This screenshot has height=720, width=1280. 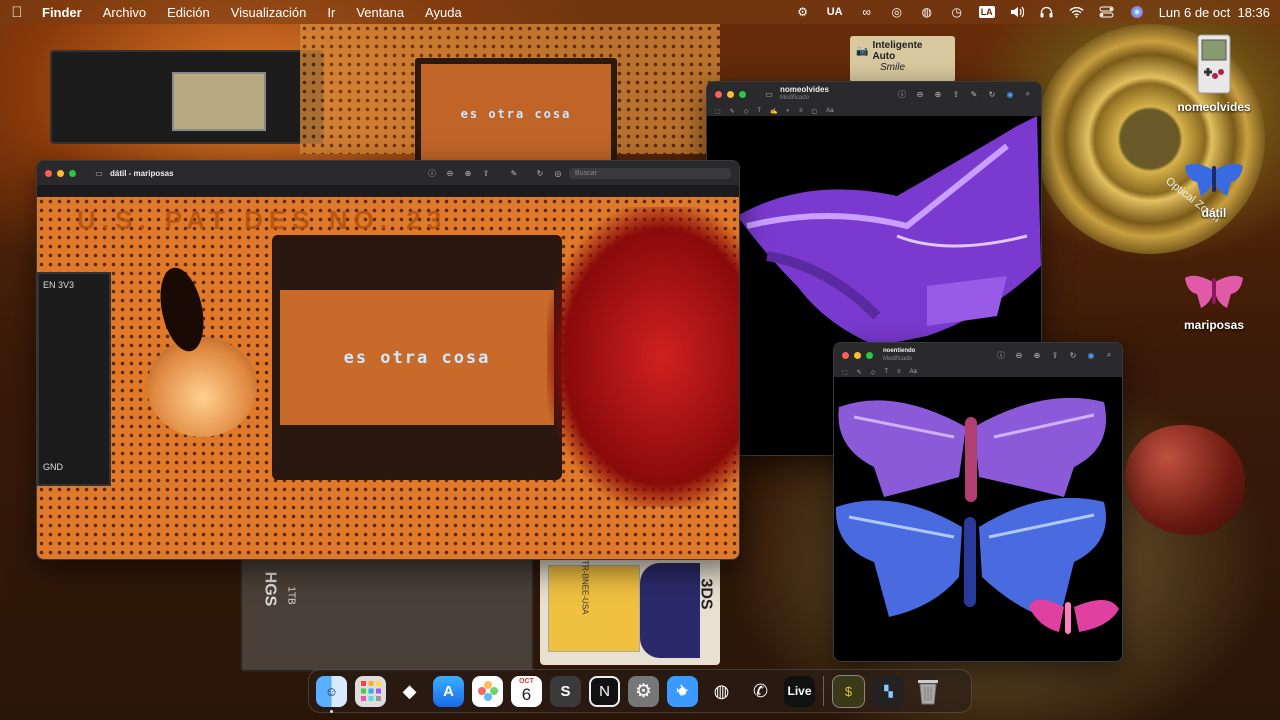 I want to click on dock-photos-icon, so click(x=487, y=691).